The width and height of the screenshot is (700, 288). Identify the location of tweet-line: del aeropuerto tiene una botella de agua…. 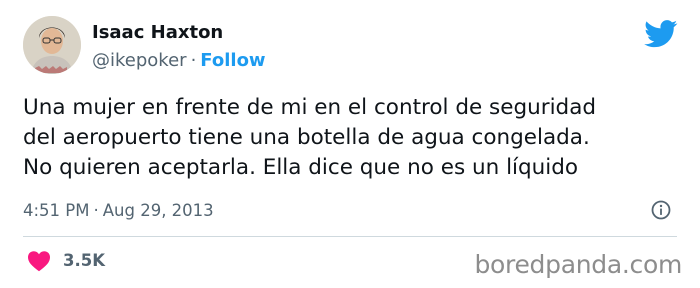
(306, 137).